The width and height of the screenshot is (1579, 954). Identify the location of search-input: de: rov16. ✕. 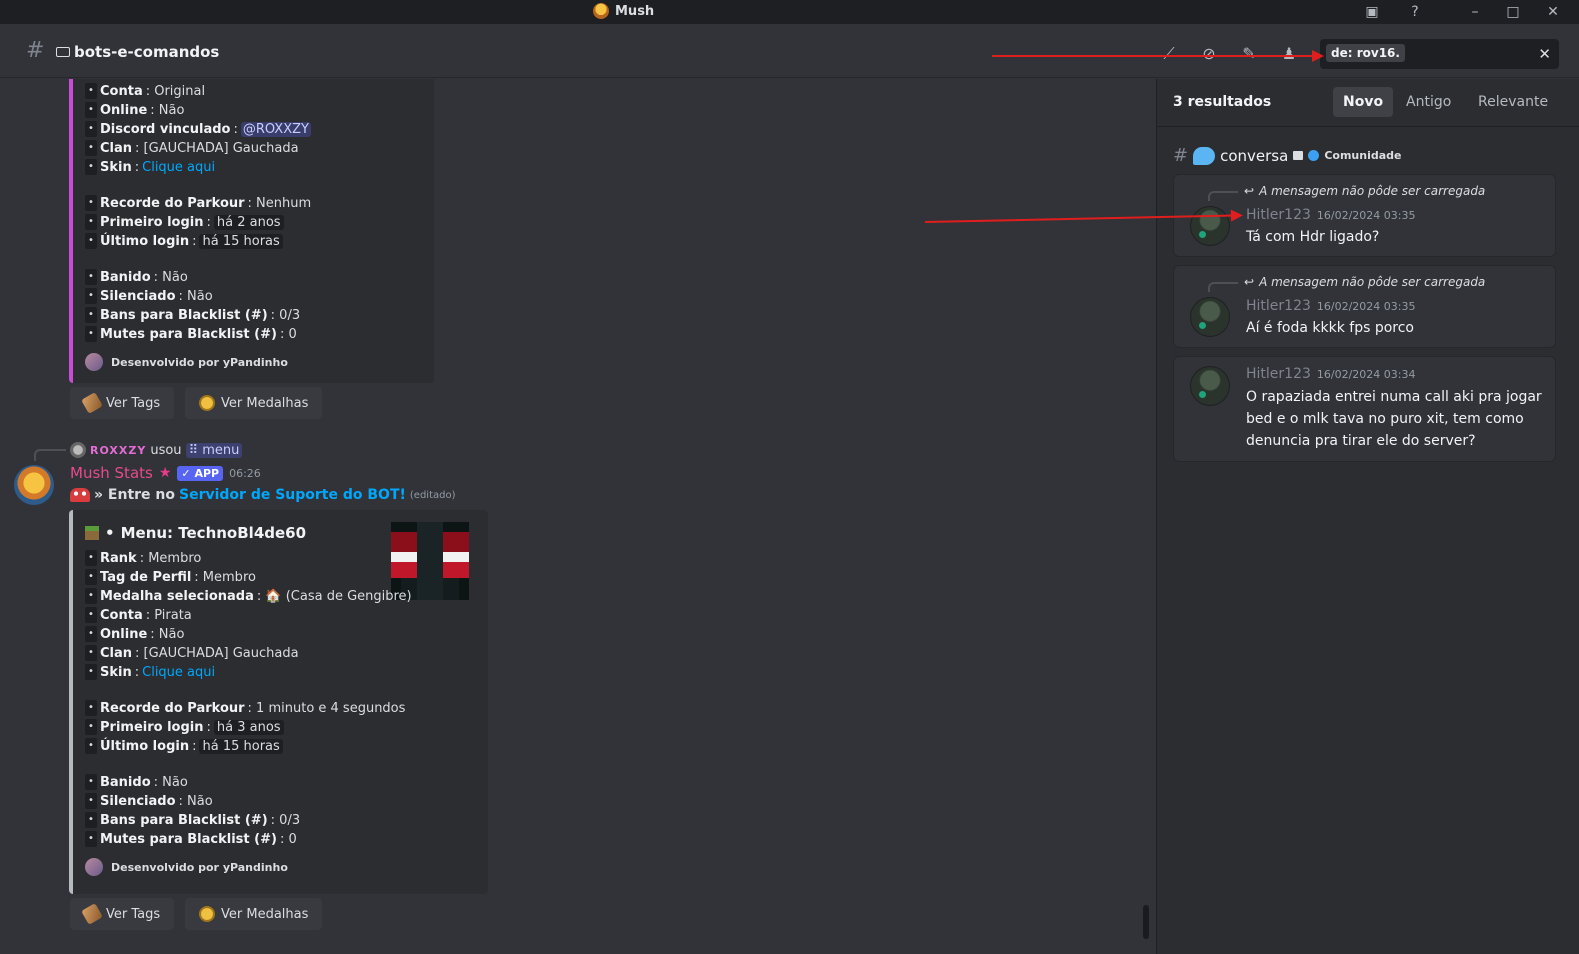
(1439, 54).